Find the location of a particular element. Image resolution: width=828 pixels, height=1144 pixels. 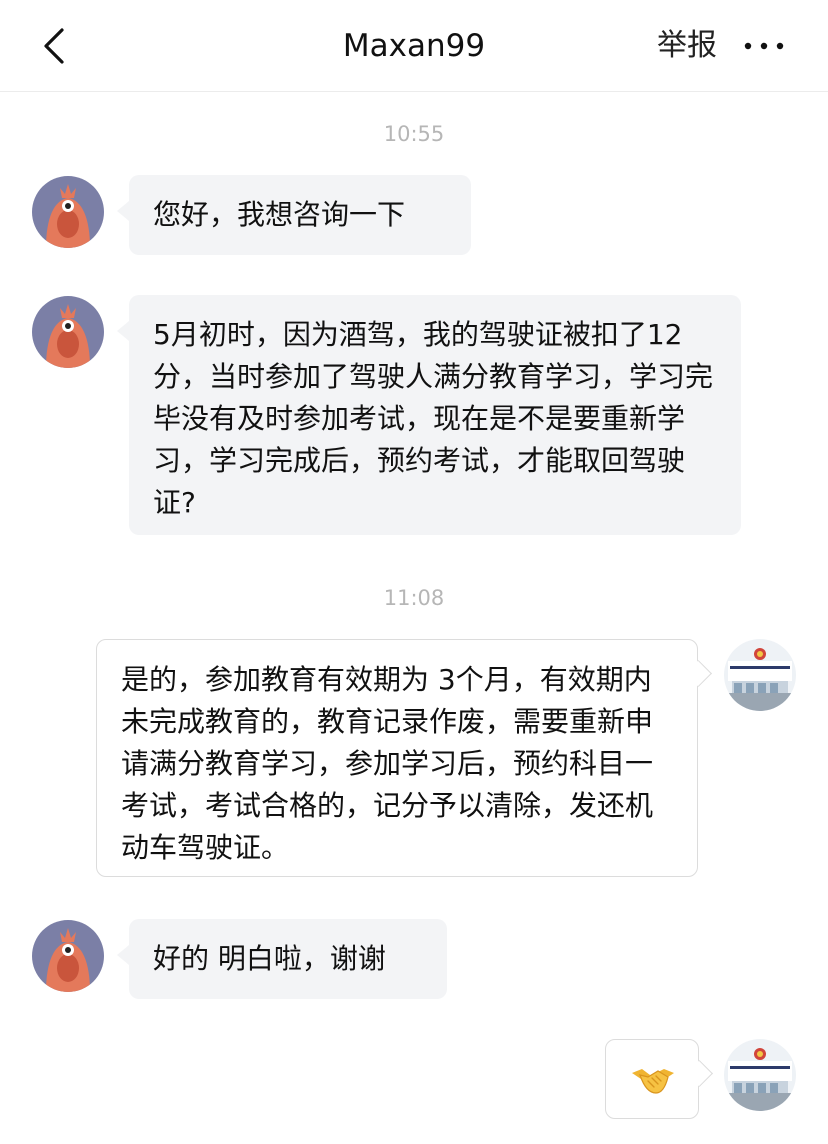

message-bubble: 好的 明白啦，谢谢 is located at coordinates (282, 959).